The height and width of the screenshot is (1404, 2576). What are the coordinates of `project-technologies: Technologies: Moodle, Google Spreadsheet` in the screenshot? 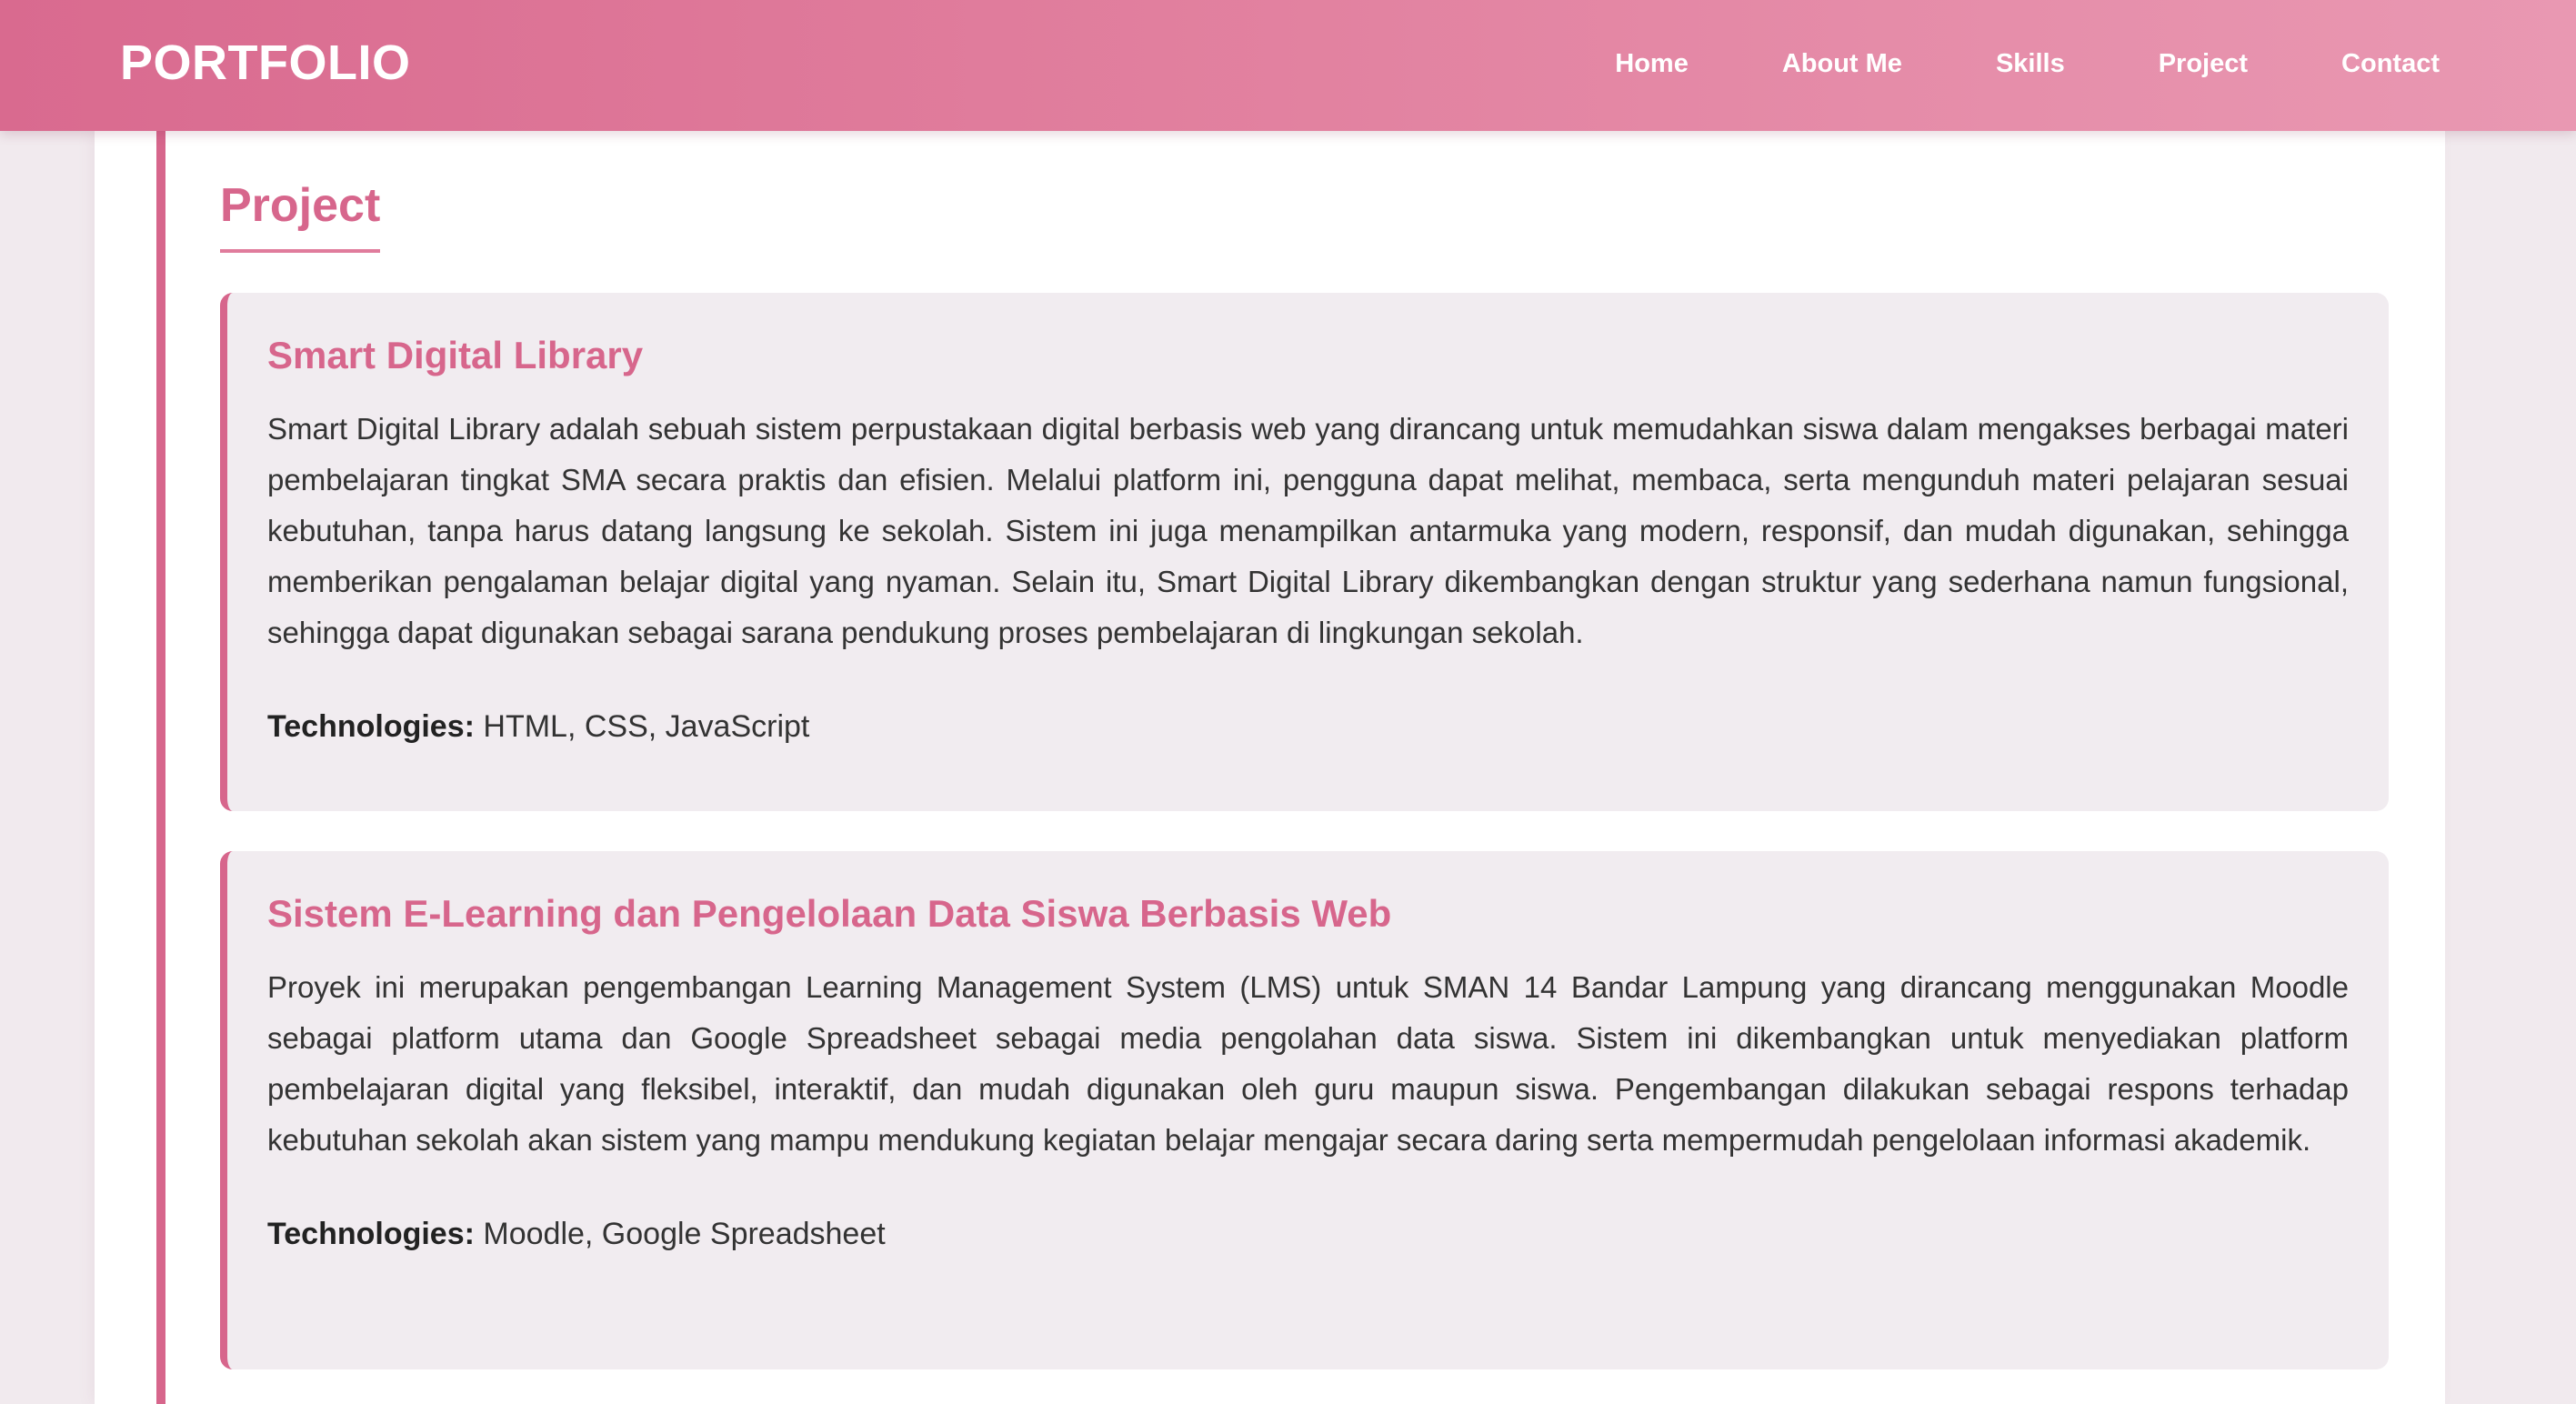 It's located at (1308, 1234).